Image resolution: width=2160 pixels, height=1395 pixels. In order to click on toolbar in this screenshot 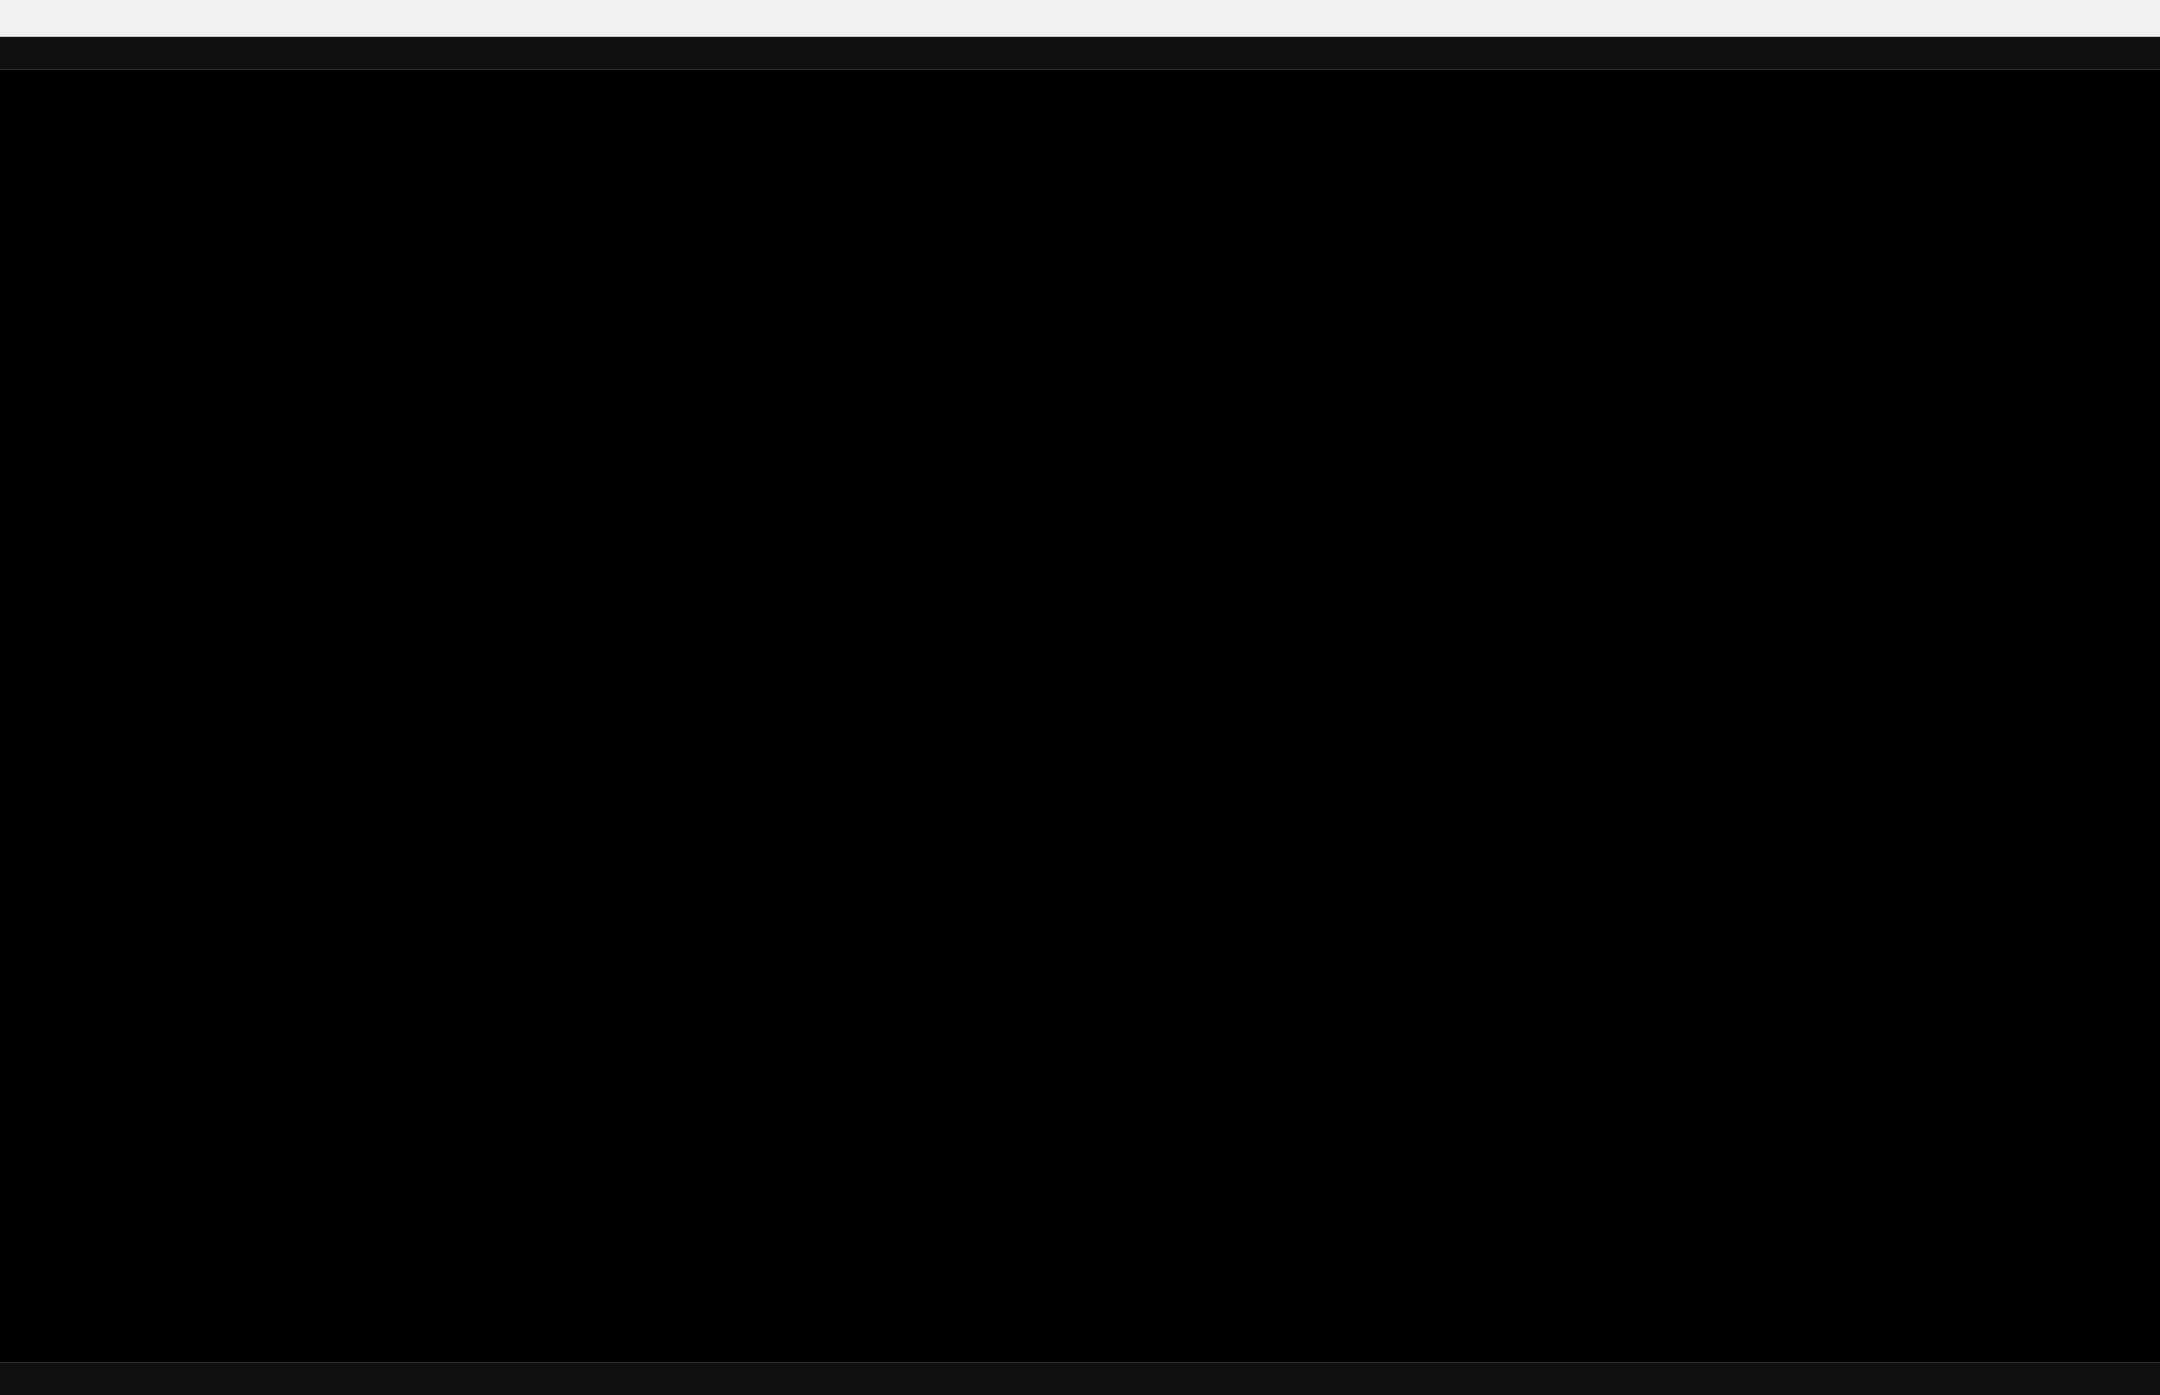, I will do `click(1080, 53)`.